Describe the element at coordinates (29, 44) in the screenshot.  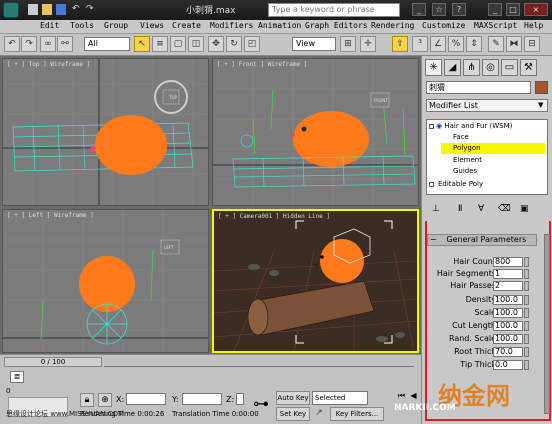
I see `redo-icon: ↷` at that location.